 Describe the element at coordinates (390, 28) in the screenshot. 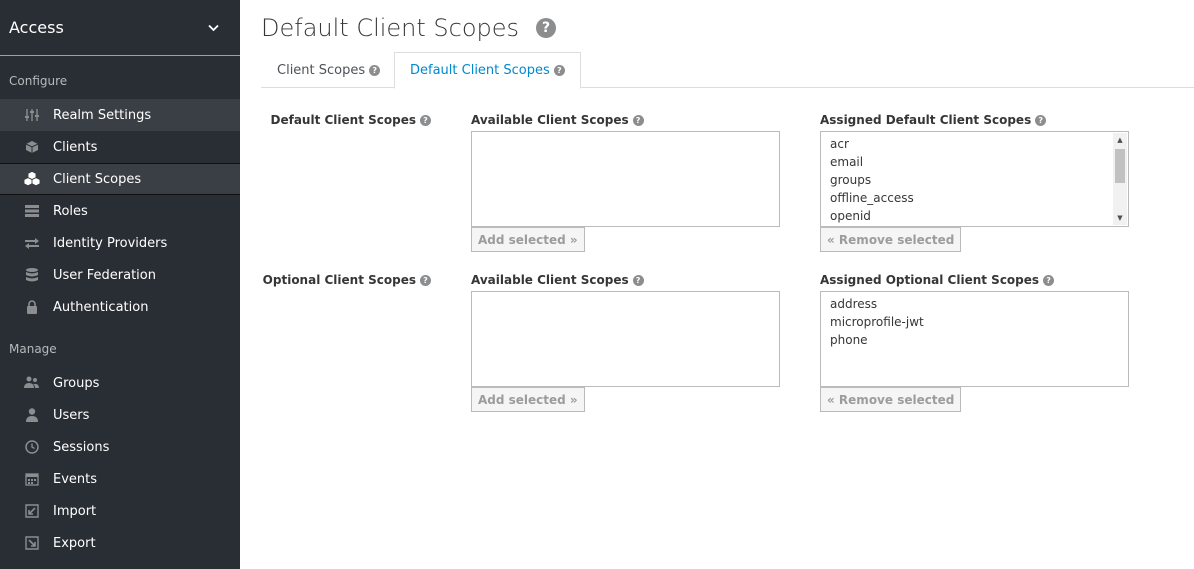

I see `page-title: Default Client Scopes` at that location.